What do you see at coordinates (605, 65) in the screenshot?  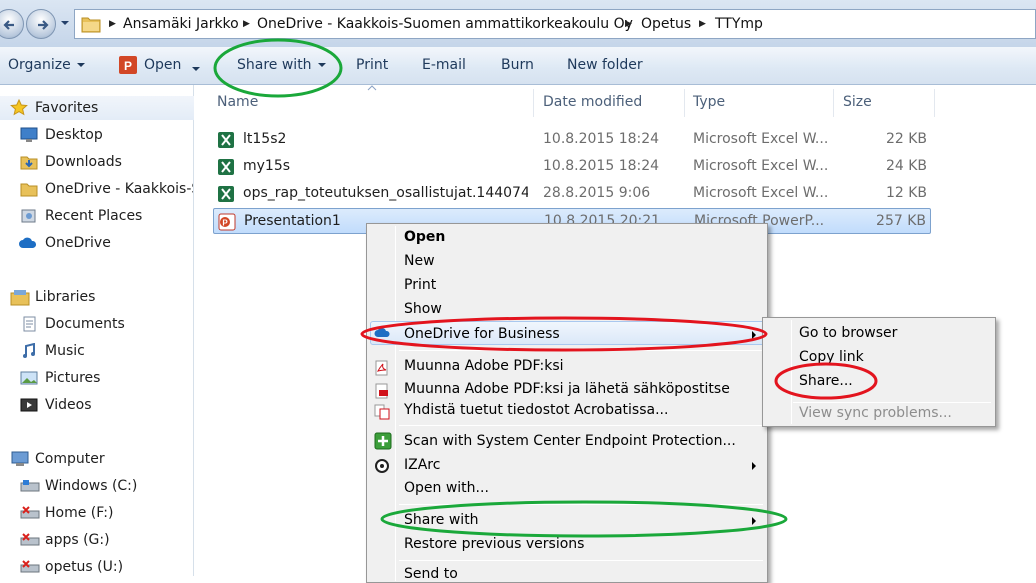 I see `new-folder-button: New folder` at bounding box center [605, 65].